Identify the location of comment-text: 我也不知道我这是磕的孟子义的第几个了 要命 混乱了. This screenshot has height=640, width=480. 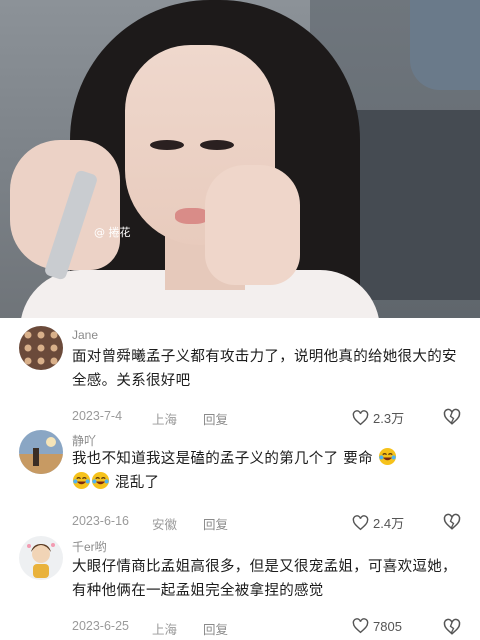
(268, 471).